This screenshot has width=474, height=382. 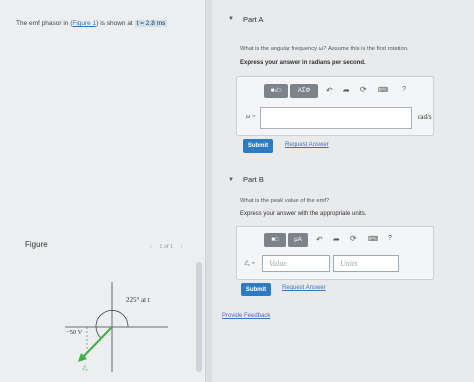 I want to click on fraction-template-icon: ■□, so click(x=275, y=240).